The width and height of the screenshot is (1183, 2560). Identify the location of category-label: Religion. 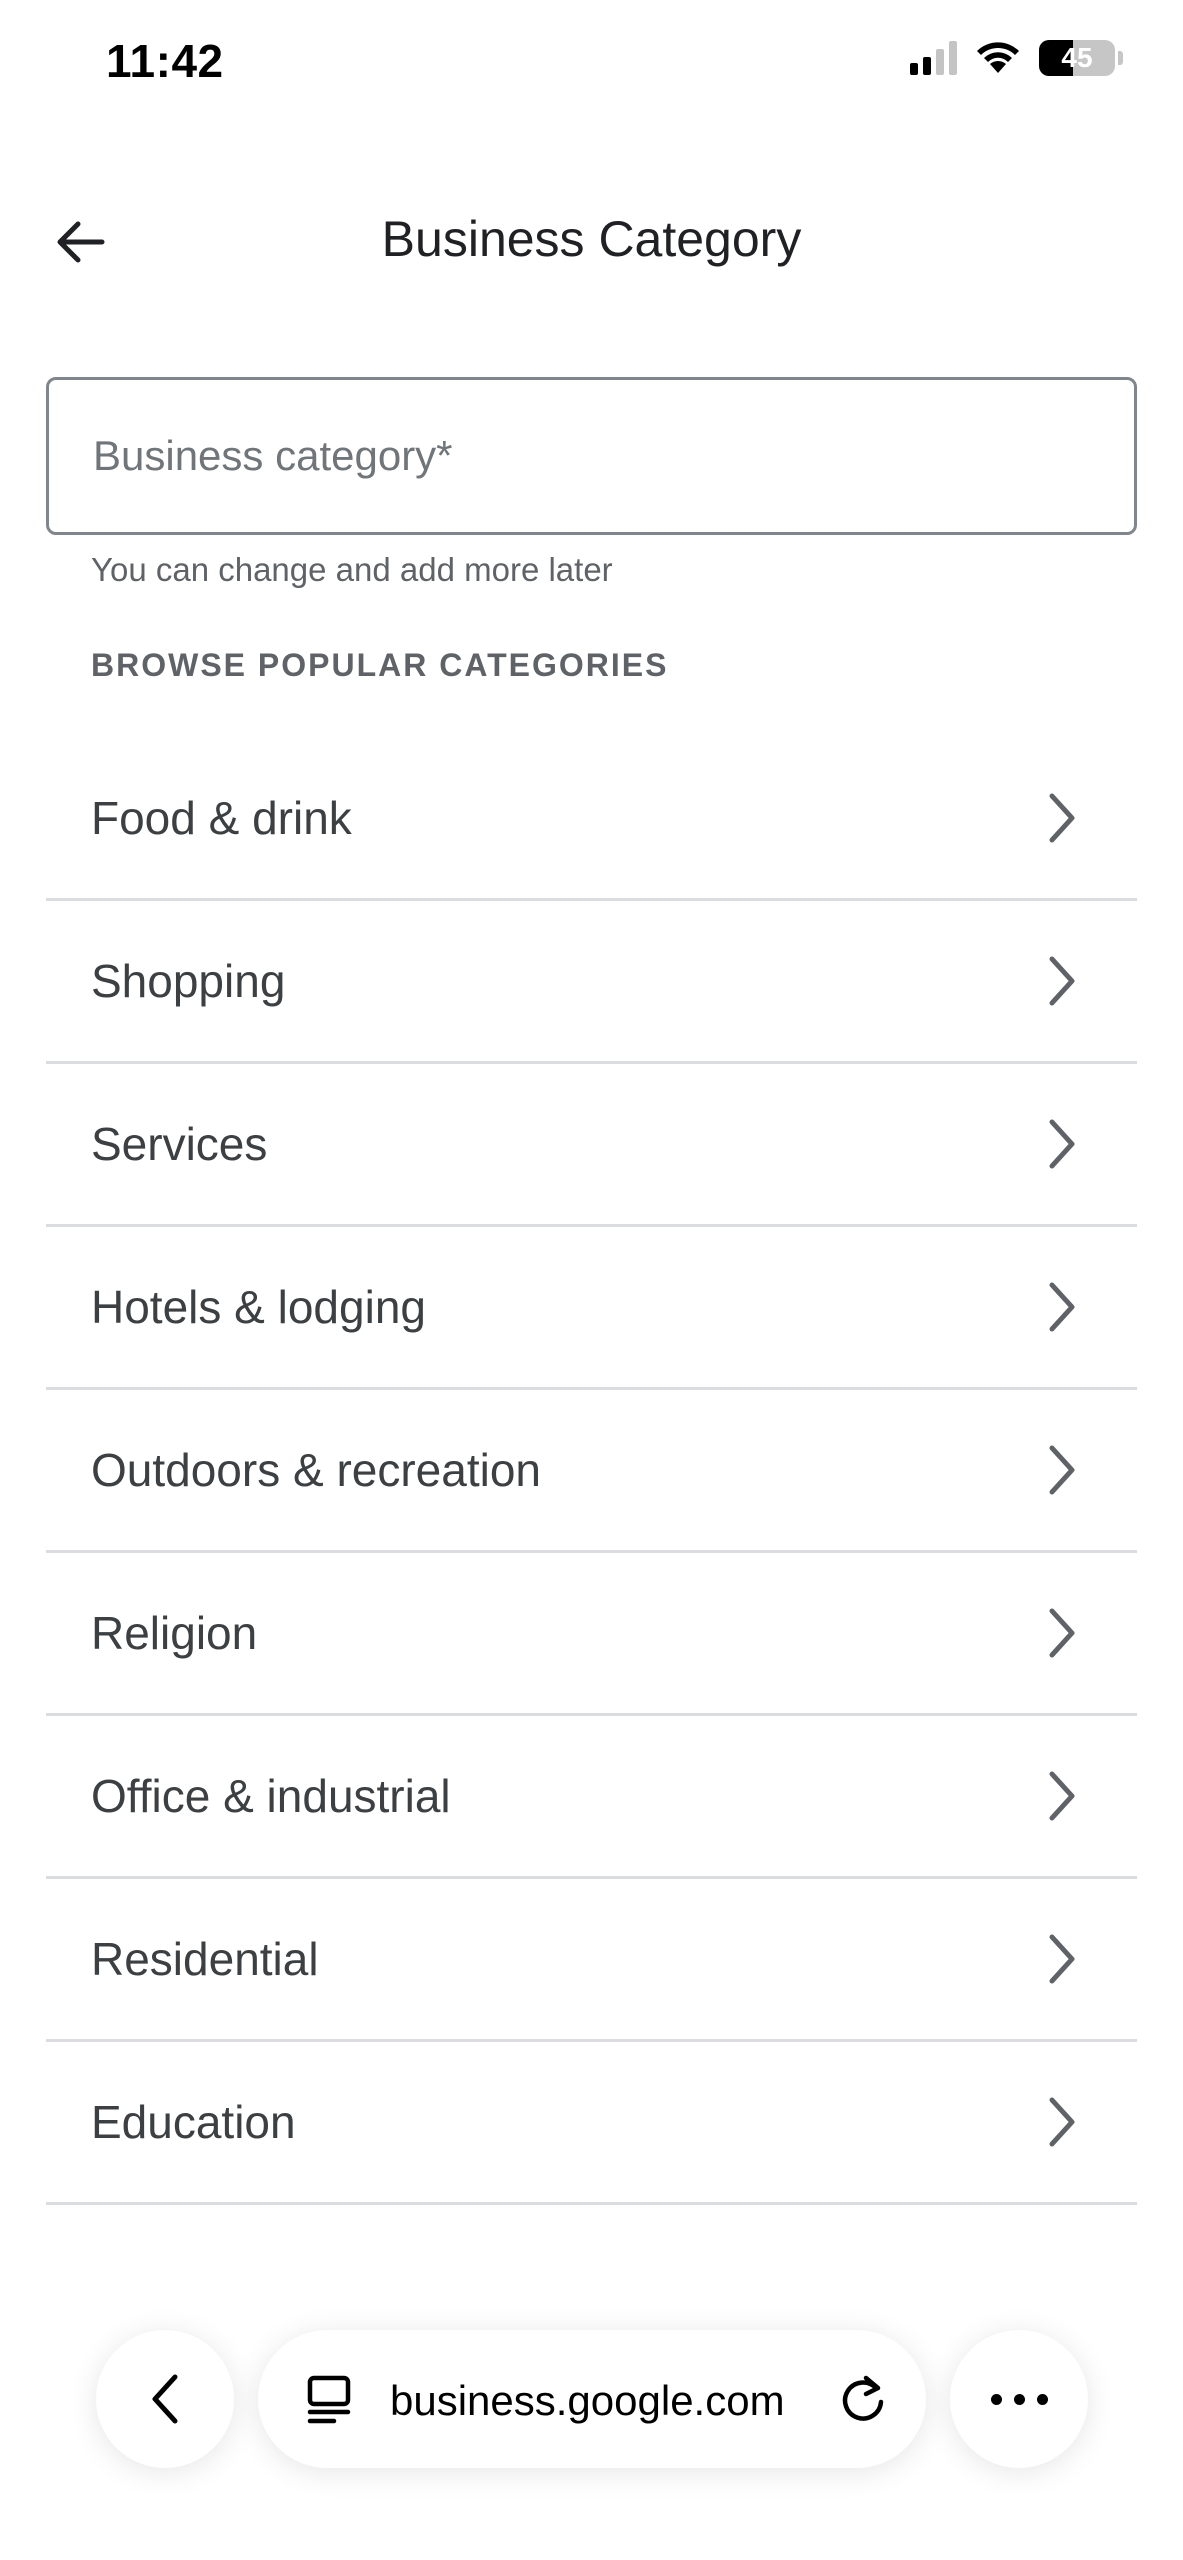
(174, 1633).